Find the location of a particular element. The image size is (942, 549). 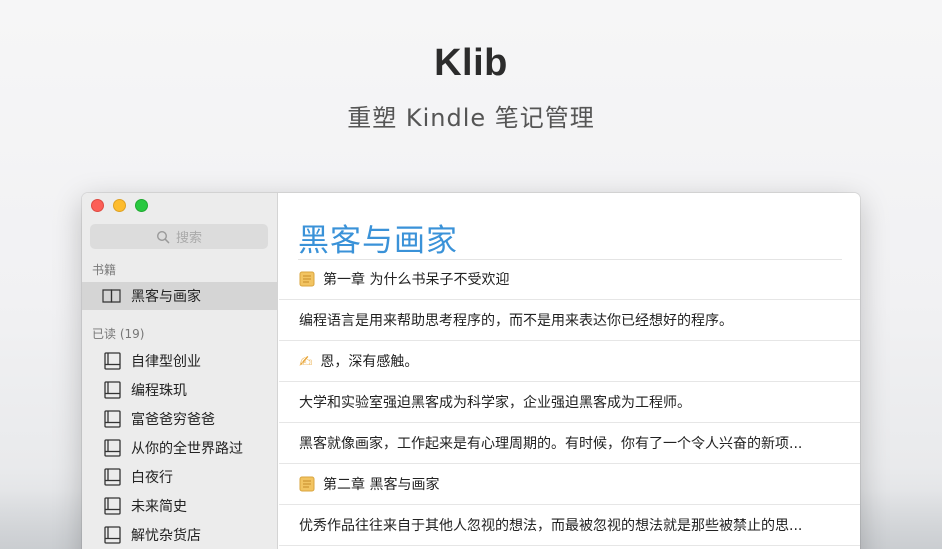

highlight-row: 大学和实验室强迫黑客成为科学家，企业强迫黑客成为工程师。 is located at coordinates (569, 402).